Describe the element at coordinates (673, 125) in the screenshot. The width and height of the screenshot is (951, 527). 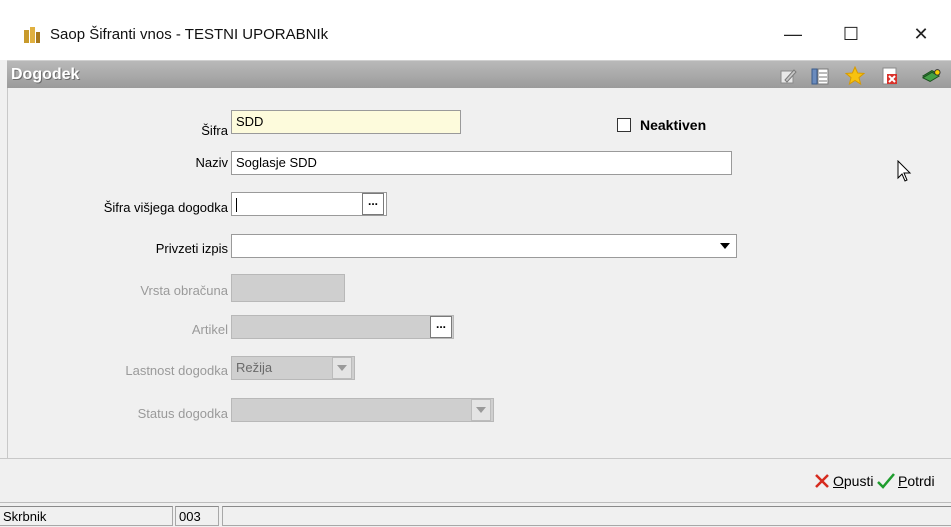
I see `neaktiven-label: Neaktiven` at that location.